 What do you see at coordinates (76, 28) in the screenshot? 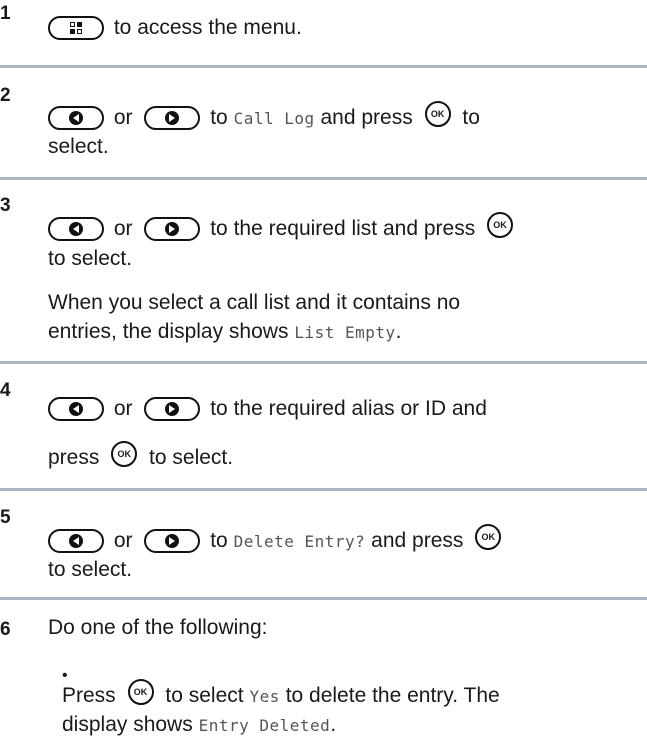
I see `menu-key-icon` at bounding box center [76, 28].